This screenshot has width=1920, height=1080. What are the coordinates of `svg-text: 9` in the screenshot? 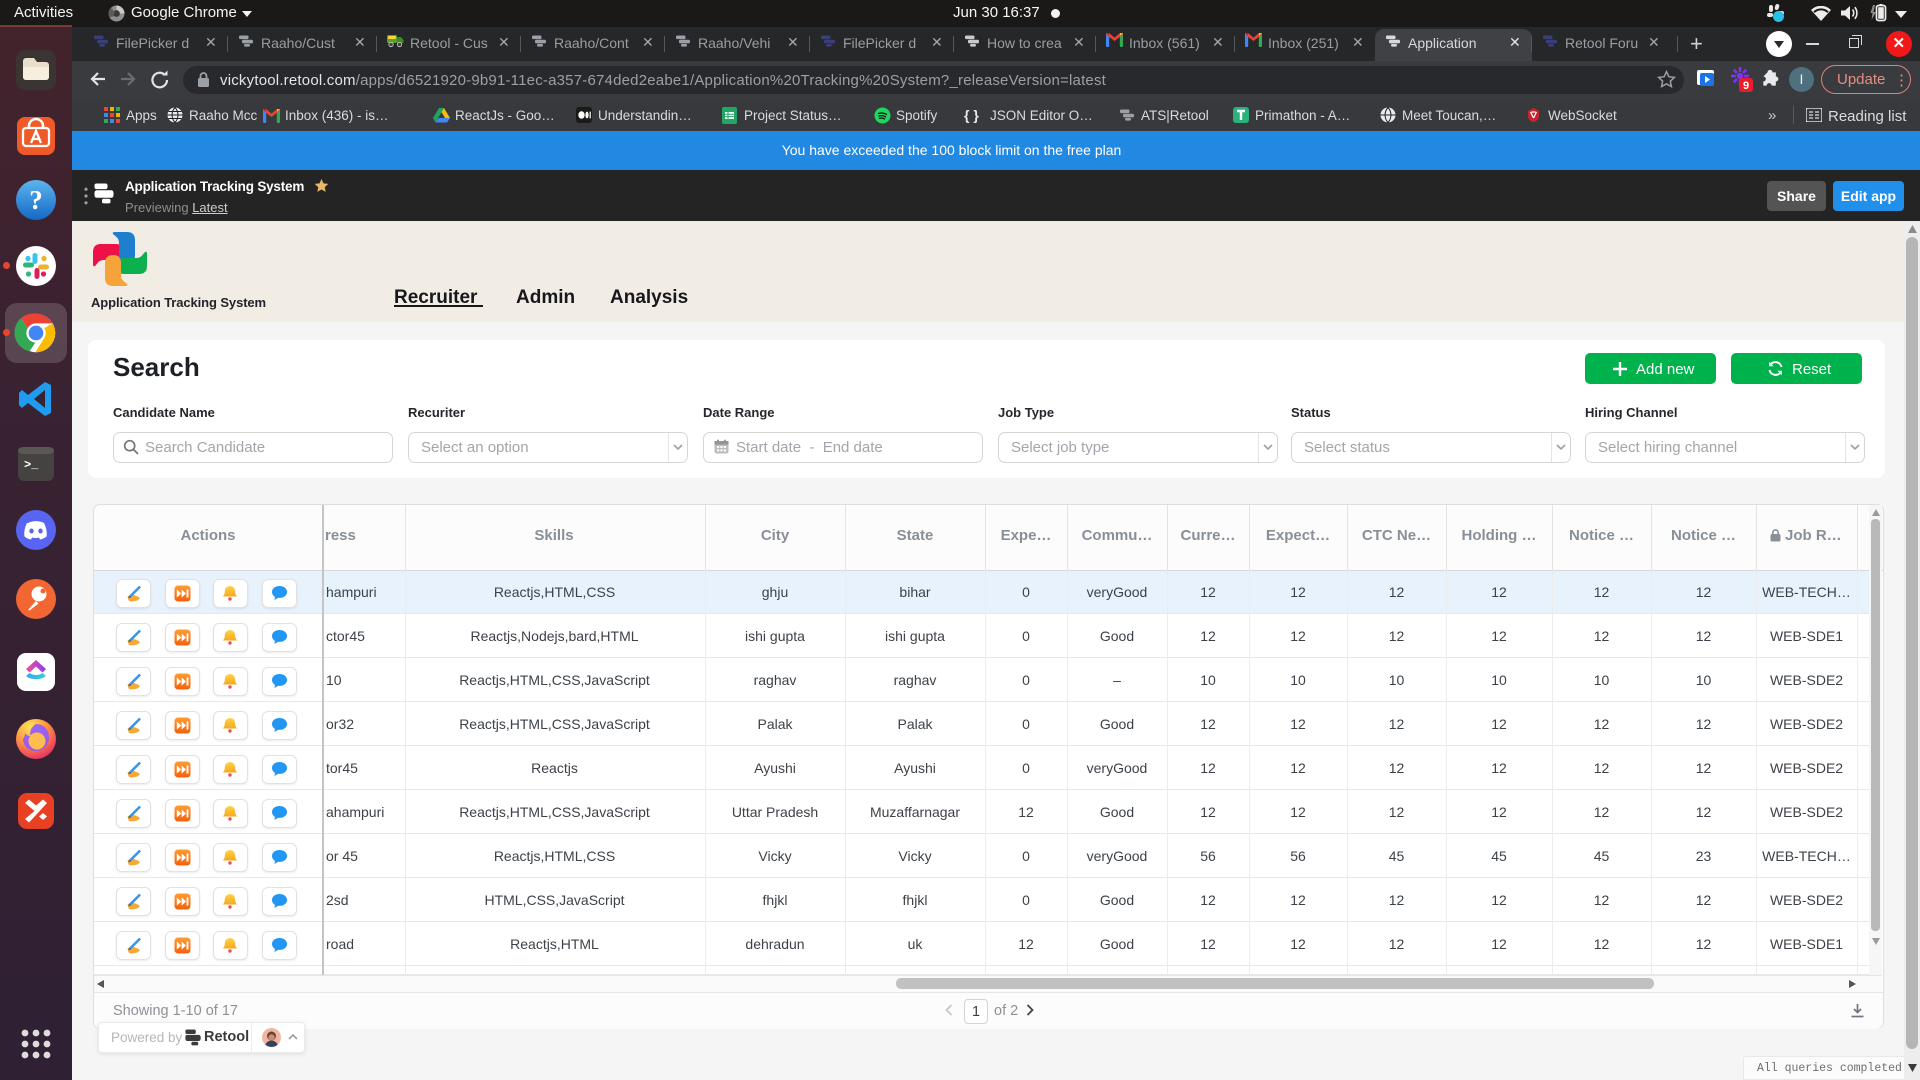 It's located at (1746, 86).